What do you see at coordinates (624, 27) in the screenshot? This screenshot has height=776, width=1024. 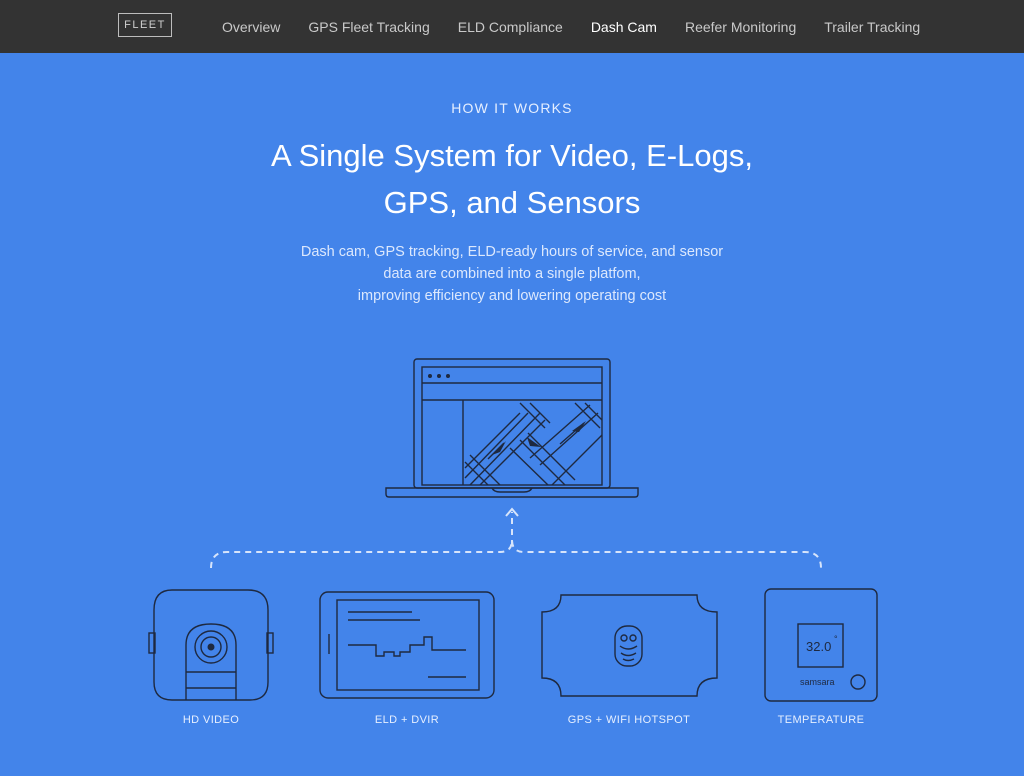 I see `nav-link-dash-cam: Dash Cam` at bounding box center [624, 27].